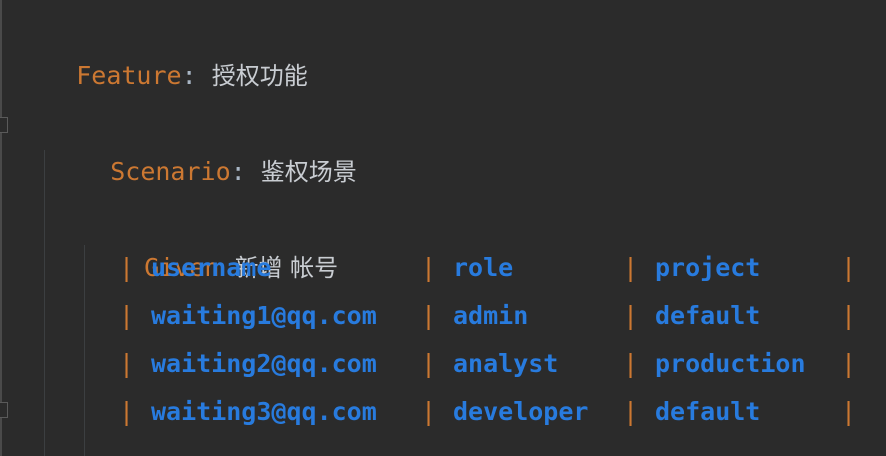 The image size is (886, 456). What do you see at coordinates (730, 363) in the screenshot?
I see `table-cell-project: production` at bounding box center [730, 363].